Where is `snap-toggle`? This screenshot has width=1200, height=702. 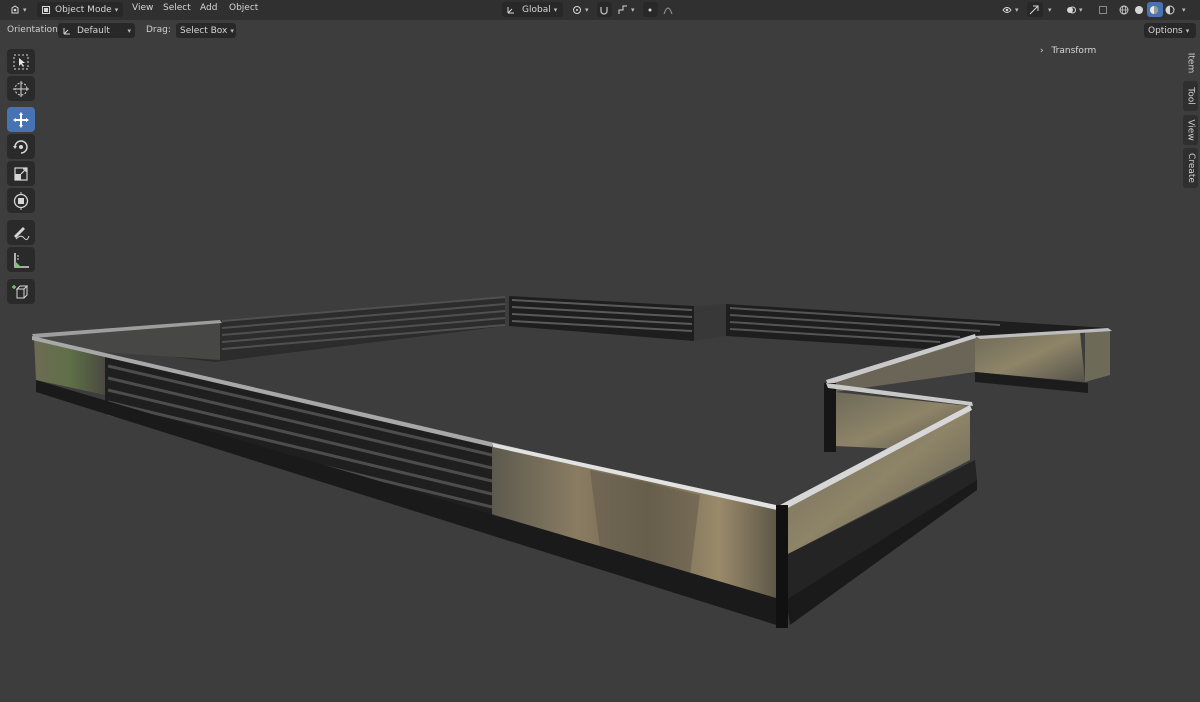 snap-toggle is located at coordinates (604, 9).